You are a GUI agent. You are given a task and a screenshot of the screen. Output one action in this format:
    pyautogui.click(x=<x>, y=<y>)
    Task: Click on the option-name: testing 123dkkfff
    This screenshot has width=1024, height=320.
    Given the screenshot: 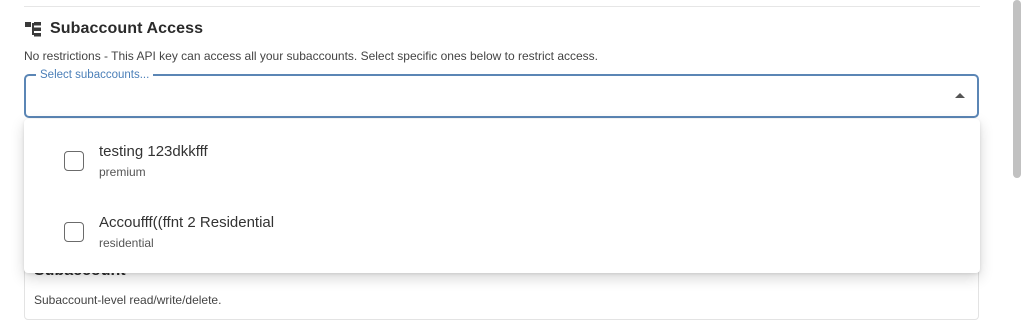 What is the action you would take?
    pyautogui.click(x=153, y=151)
    